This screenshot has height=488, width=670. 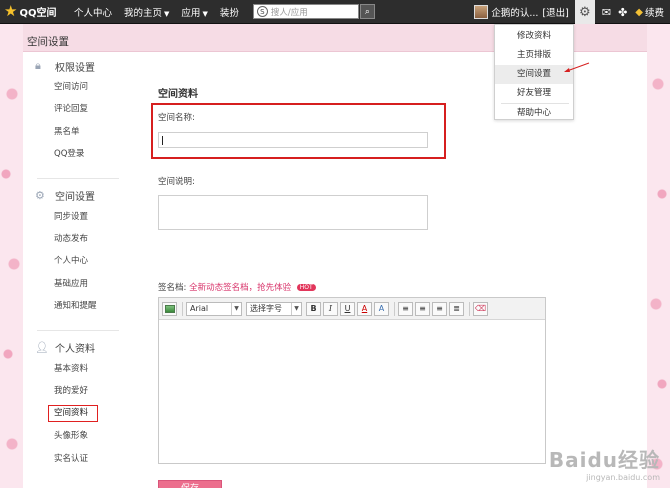 I want to click on section-title: 空间资料, so click(x=178, y=94).